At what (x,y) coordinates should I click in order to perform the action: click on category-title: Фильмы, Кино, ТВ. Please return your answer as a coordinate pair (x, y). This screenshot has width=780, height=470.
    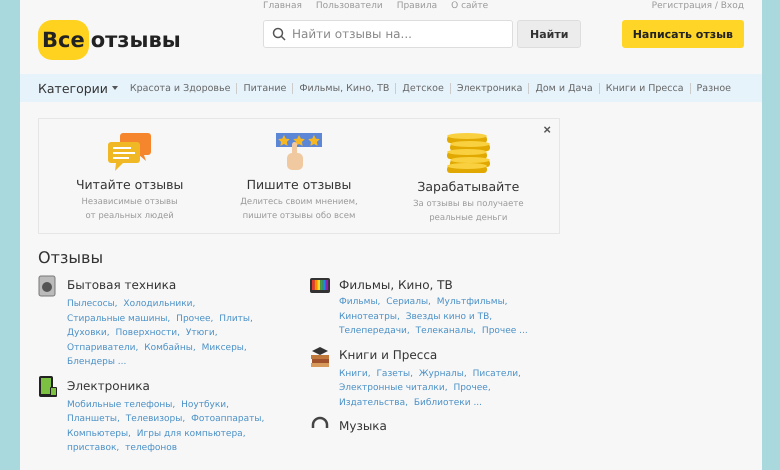
    Looking at the image, I should click on (454, 285).